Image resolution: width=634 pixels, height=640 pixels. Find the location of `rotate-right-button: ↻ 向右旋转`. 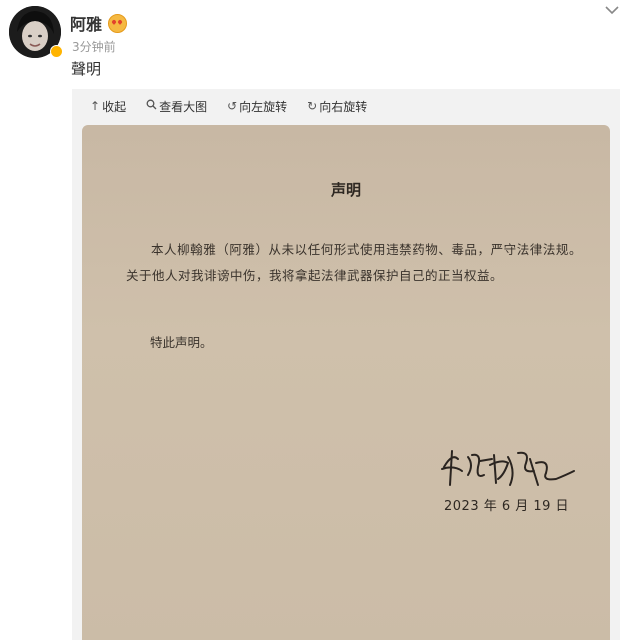

rotate-right-button: ↻ 向右旋转 is located at coordinates (337, 106).